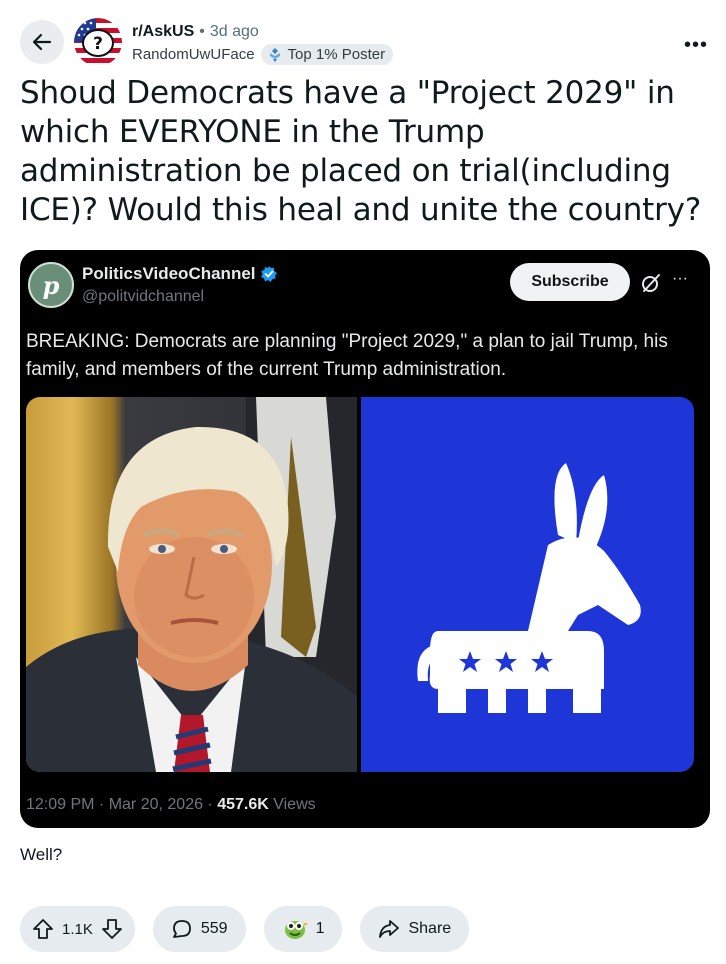 The image size is (726, 964). Describe the element at coordinates (51, 285) in the screenshot. I see `tweet-avatar: p` at that location.